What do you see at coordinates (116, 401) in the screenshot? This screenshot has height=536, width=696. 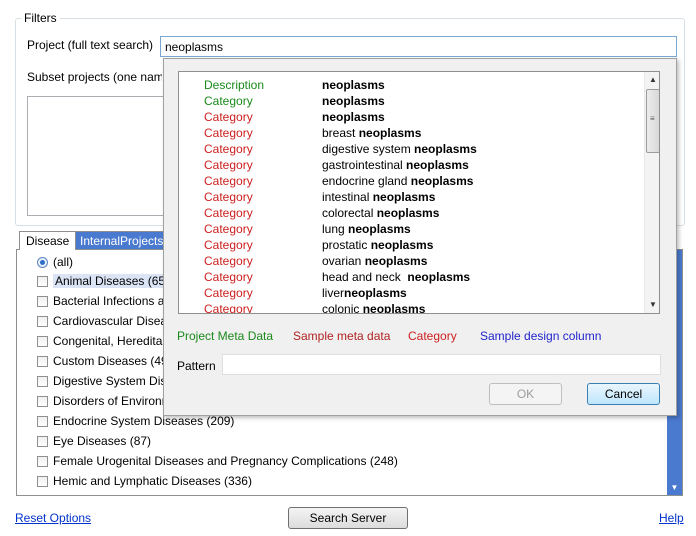 I see `list-item-label: Disorders of Environme` at bounding box center [116, 401].